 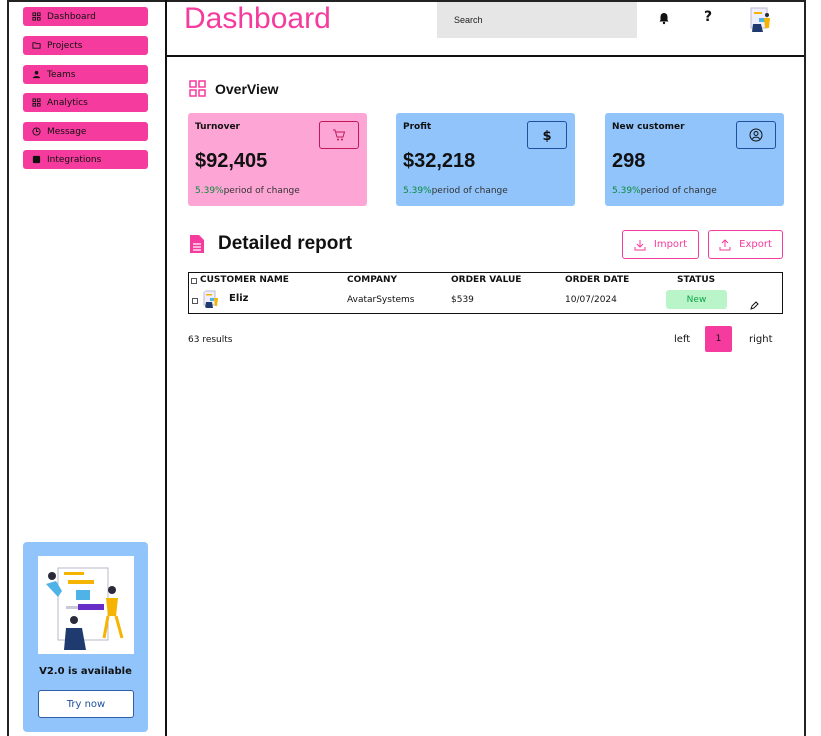 I want to click on avatar, so click(x=760, y=19).